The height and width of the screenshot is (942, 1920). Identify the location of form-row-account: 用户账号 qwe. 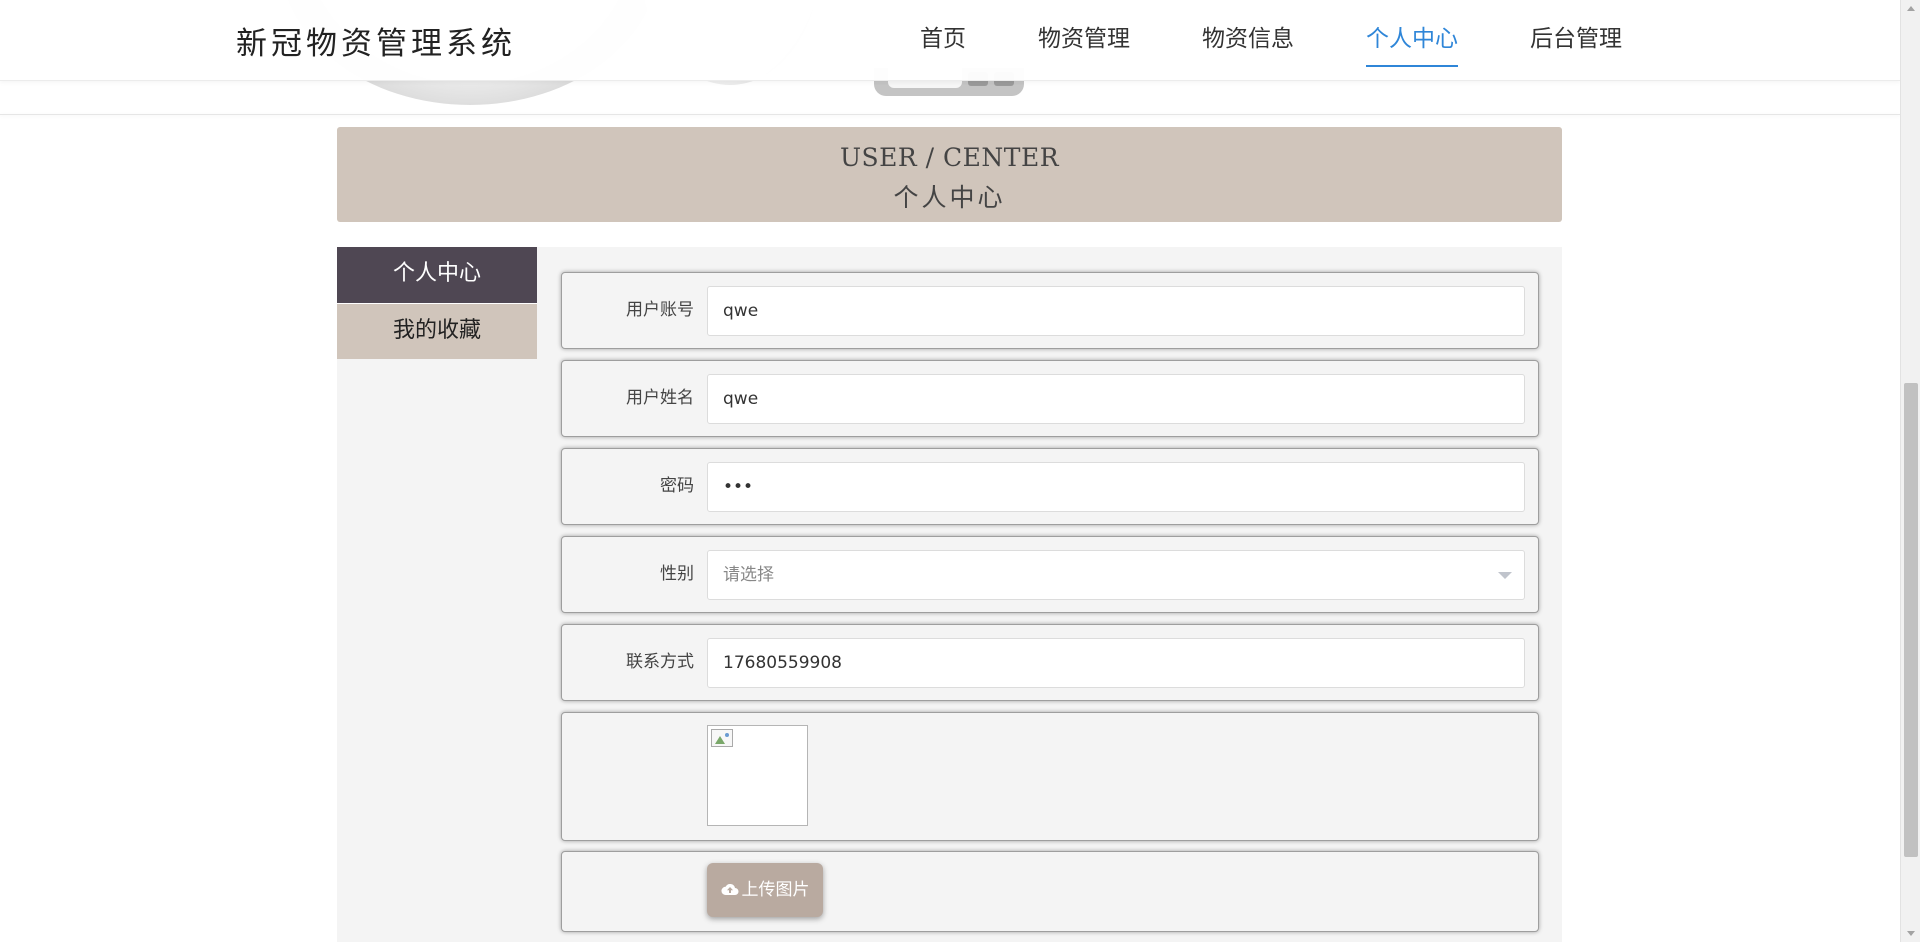
(1050, 310).